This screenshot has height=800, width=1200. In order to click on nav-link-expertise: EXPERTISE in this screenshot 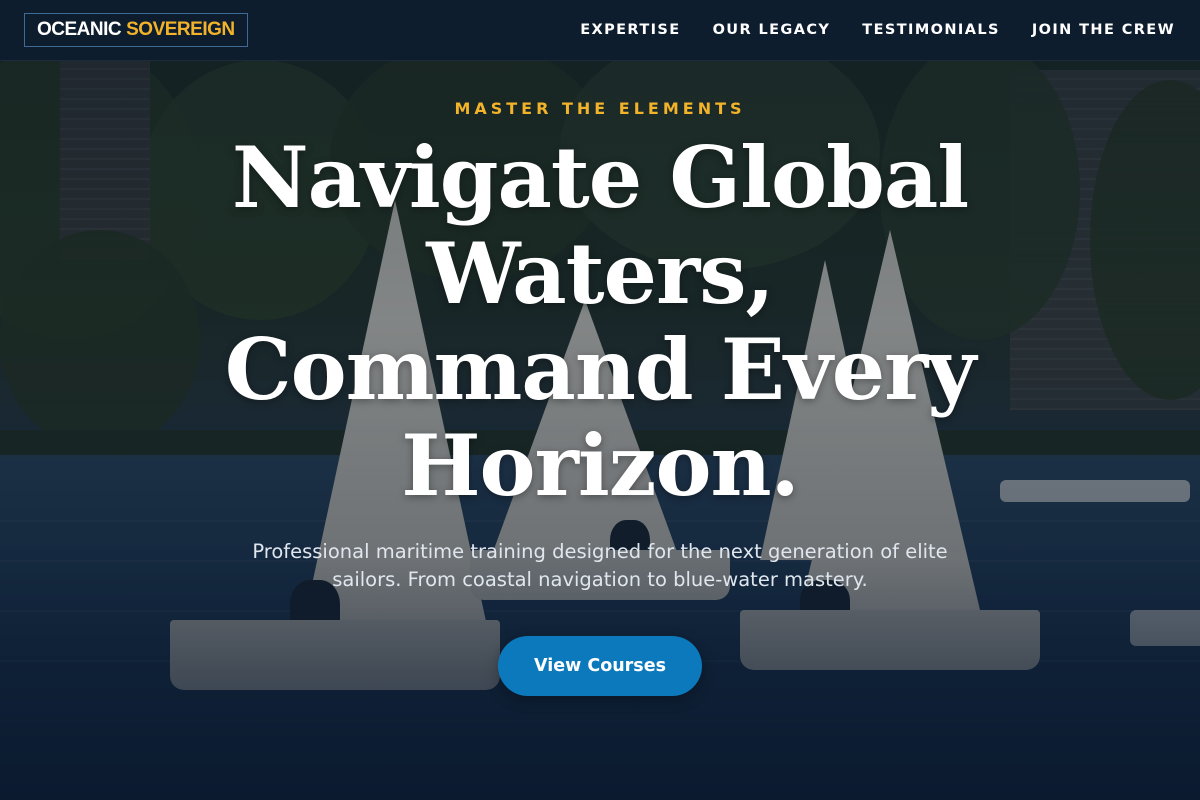, I will do `click(630, 30)`.